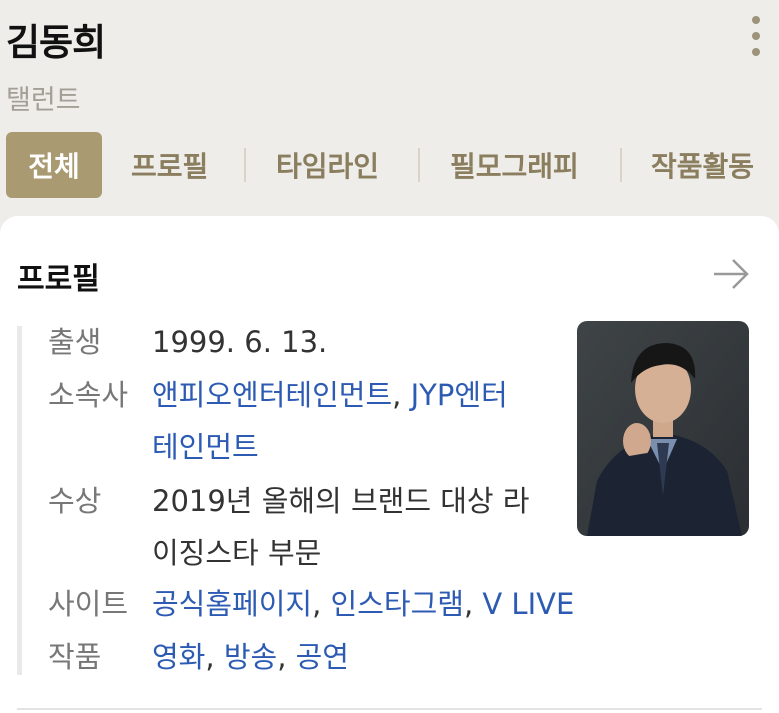 This screenshot has width=779, height=713. I want to click on site-link-instagram: 인스타그램, so click(397, 604).